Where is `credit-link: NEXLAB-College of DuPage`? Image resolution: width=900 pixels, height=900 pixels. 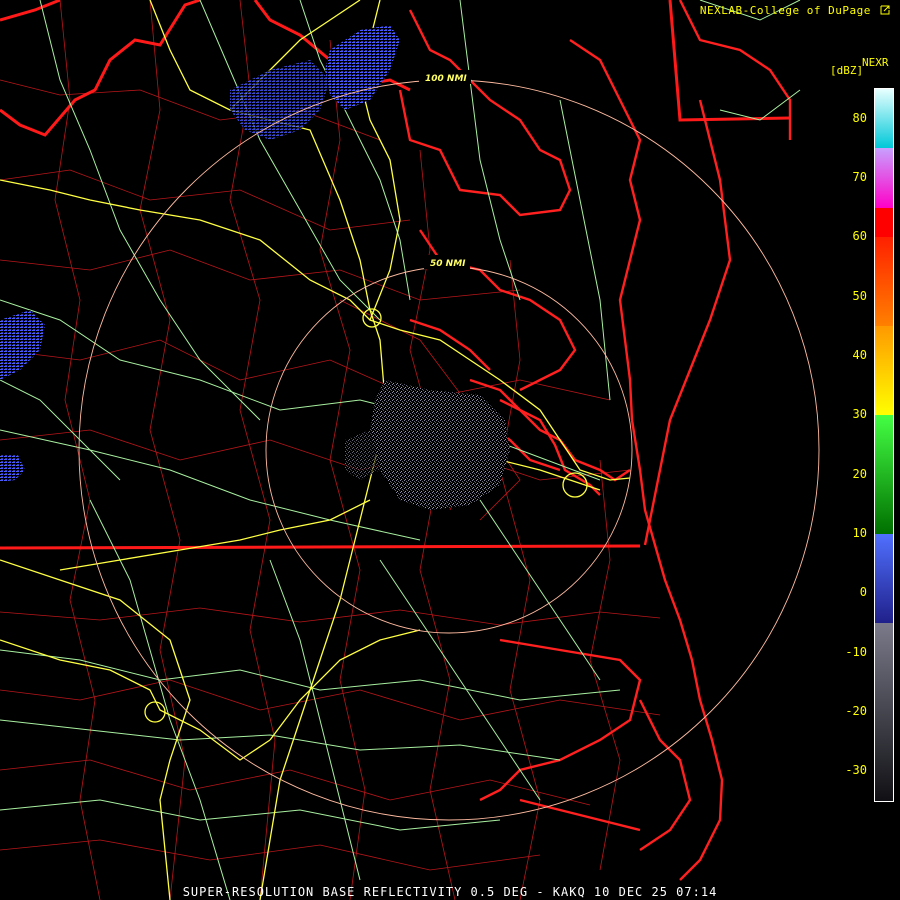
credit-link: NEXLAB-College of DuPage is located at coordinates (795, 10).